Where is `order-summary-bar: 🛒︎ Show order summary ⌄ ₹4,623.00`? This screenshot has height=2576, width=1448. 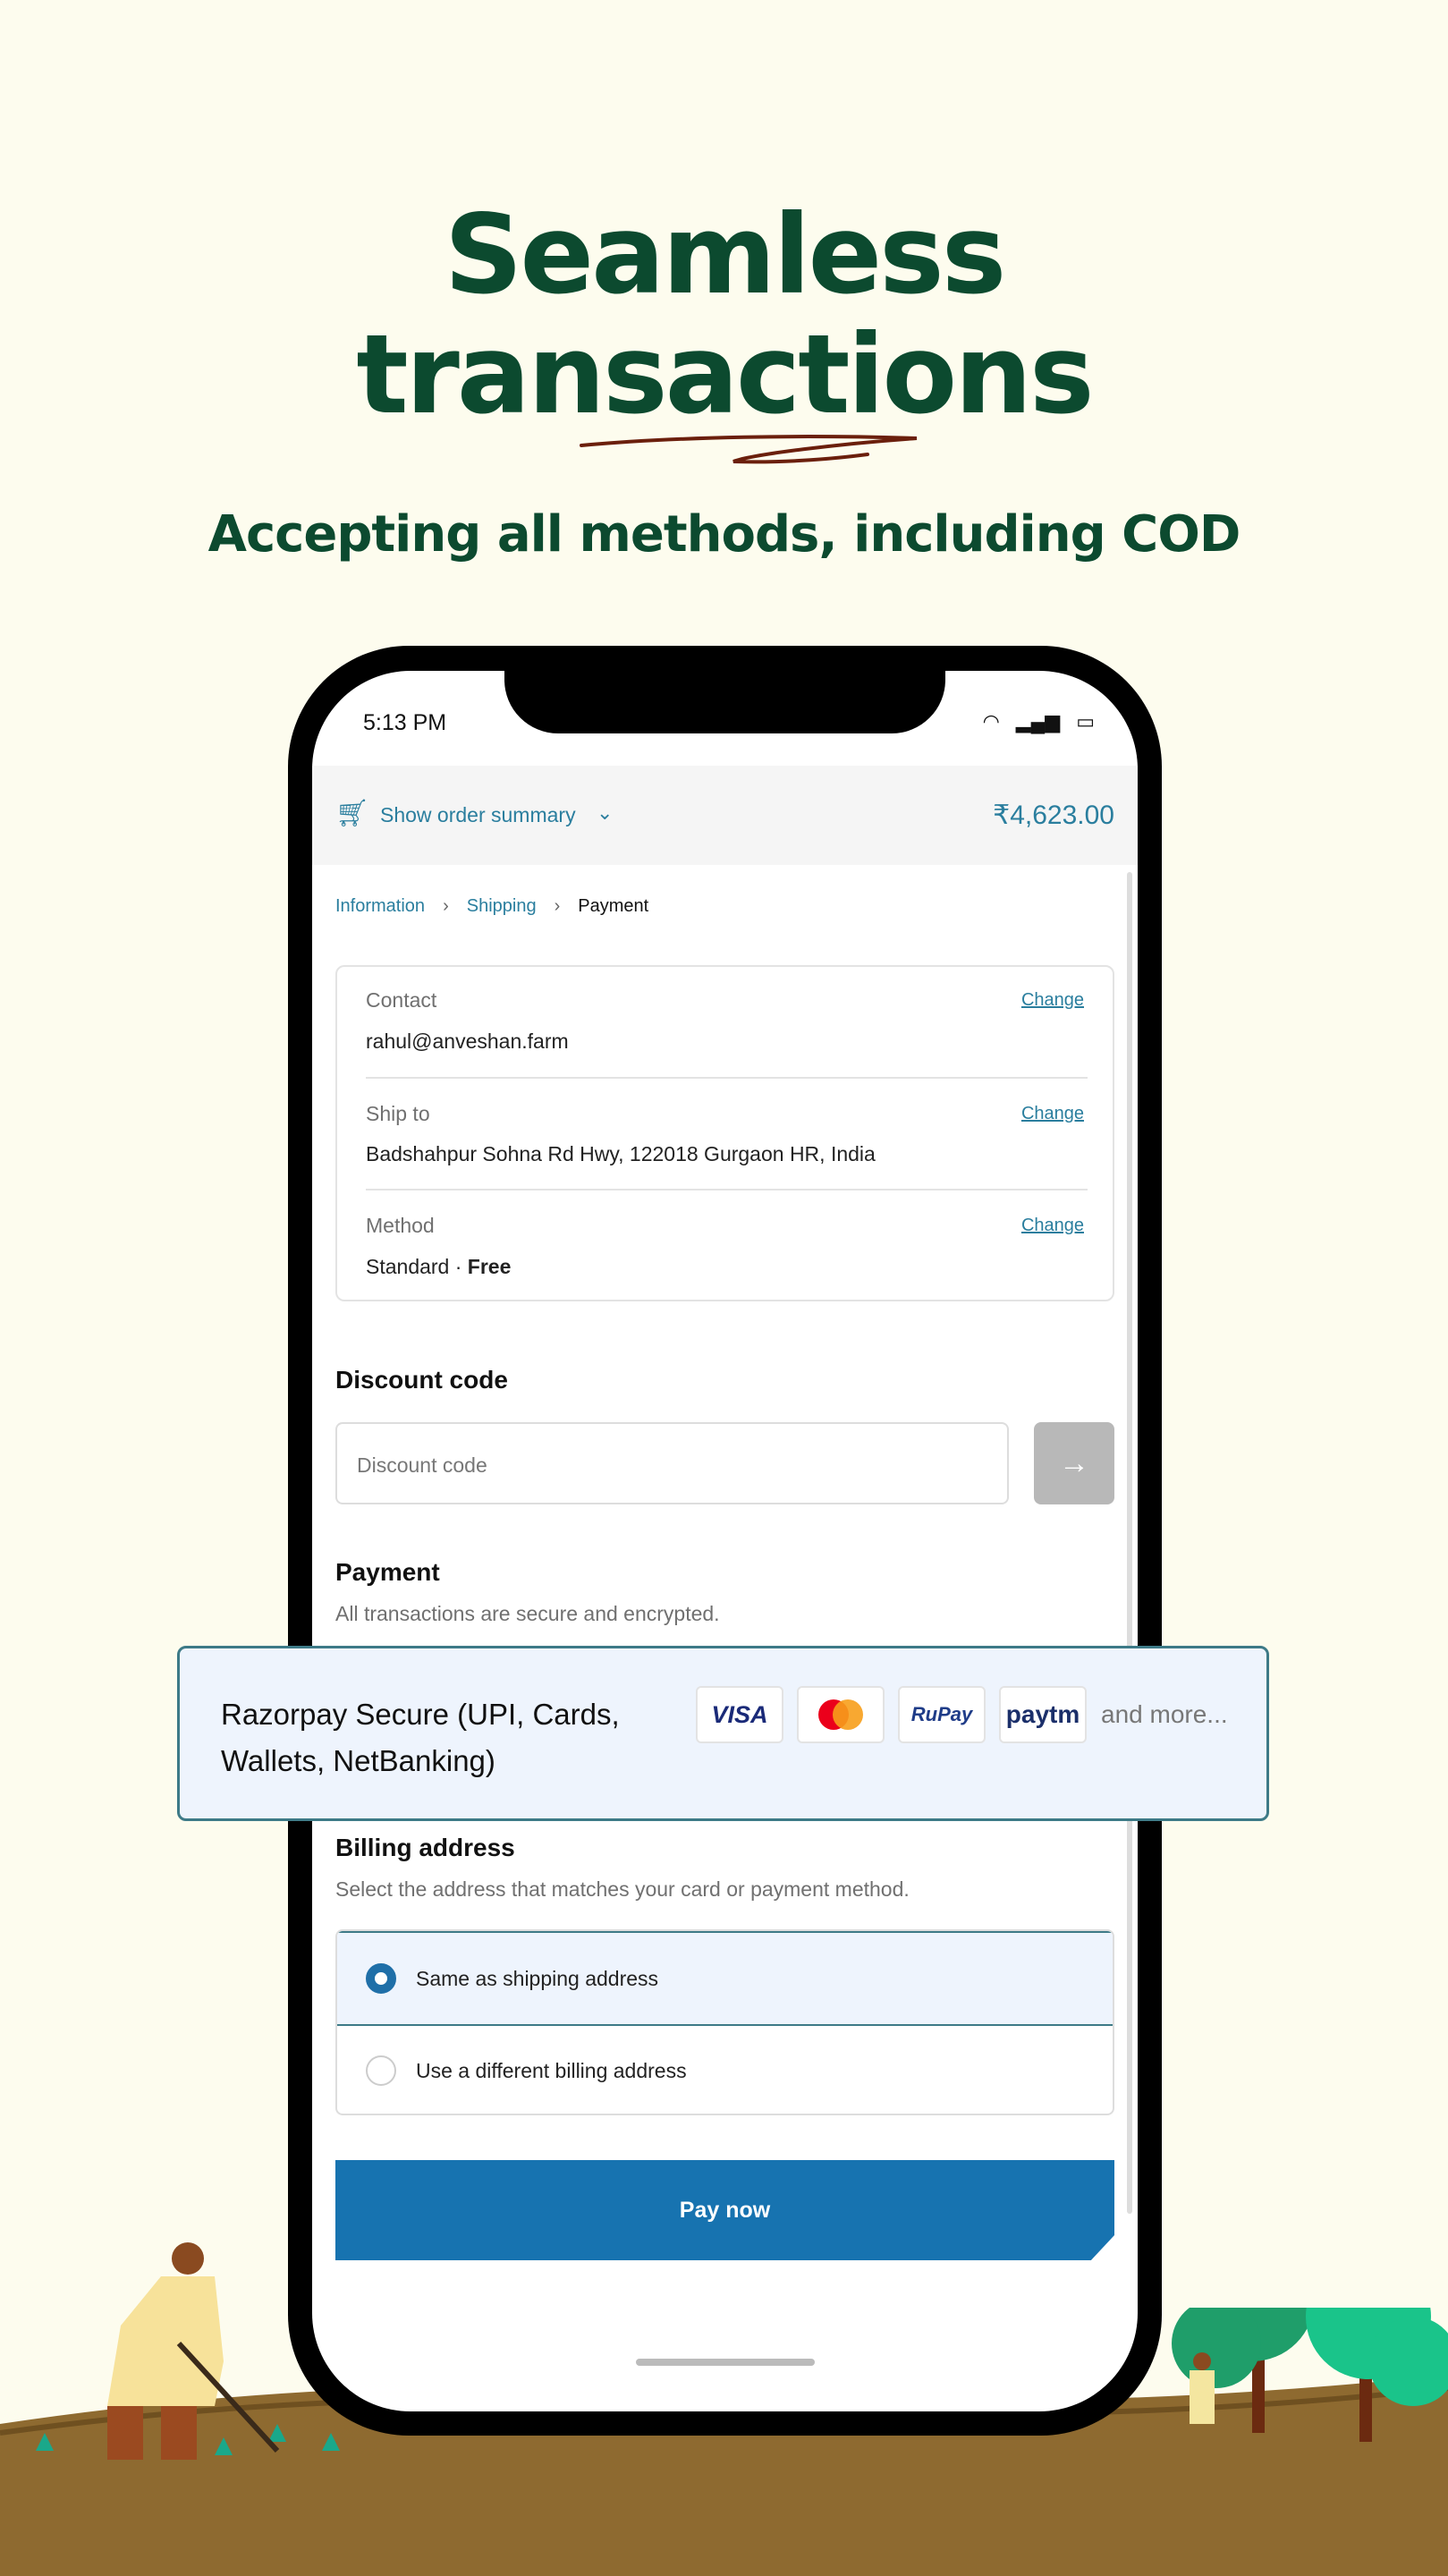 order-summary-bar: 🛒︎ Show order summary ⌄ ₹4,623.00 is located at coordinates (725, 815).